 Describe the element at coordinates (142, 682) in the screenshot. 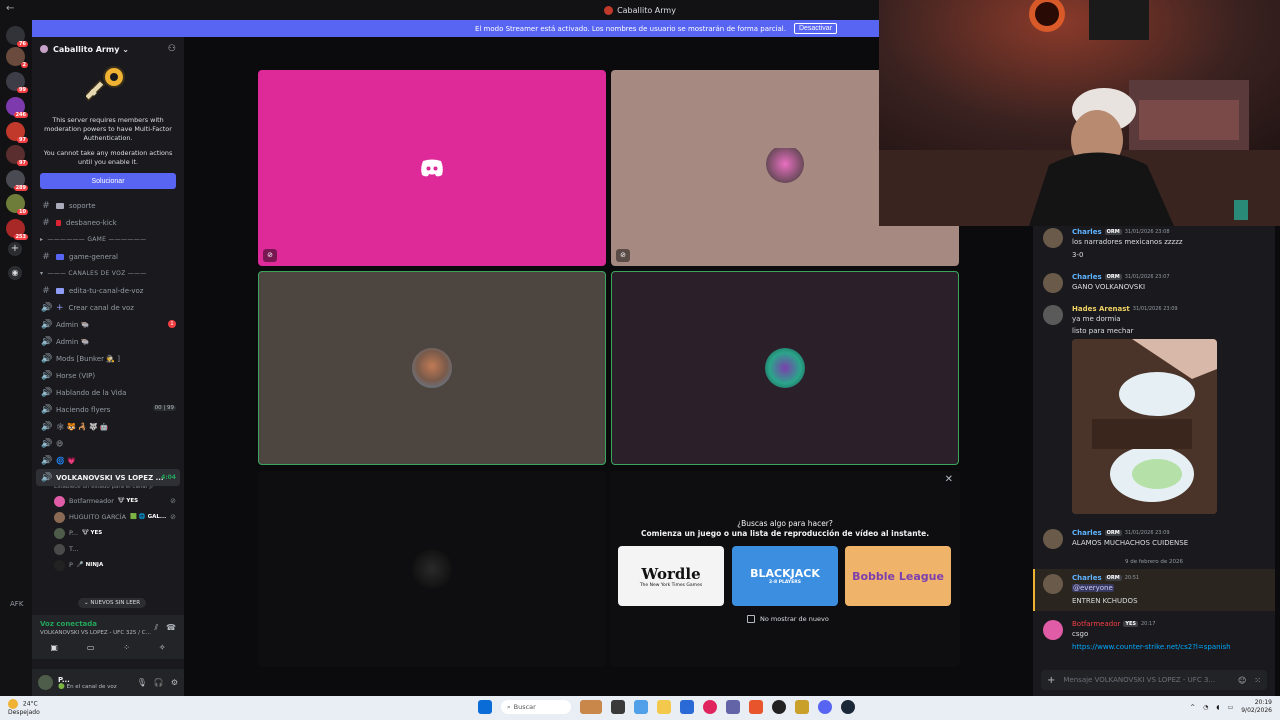

I see `microphone-icon: 🎙` at that location.